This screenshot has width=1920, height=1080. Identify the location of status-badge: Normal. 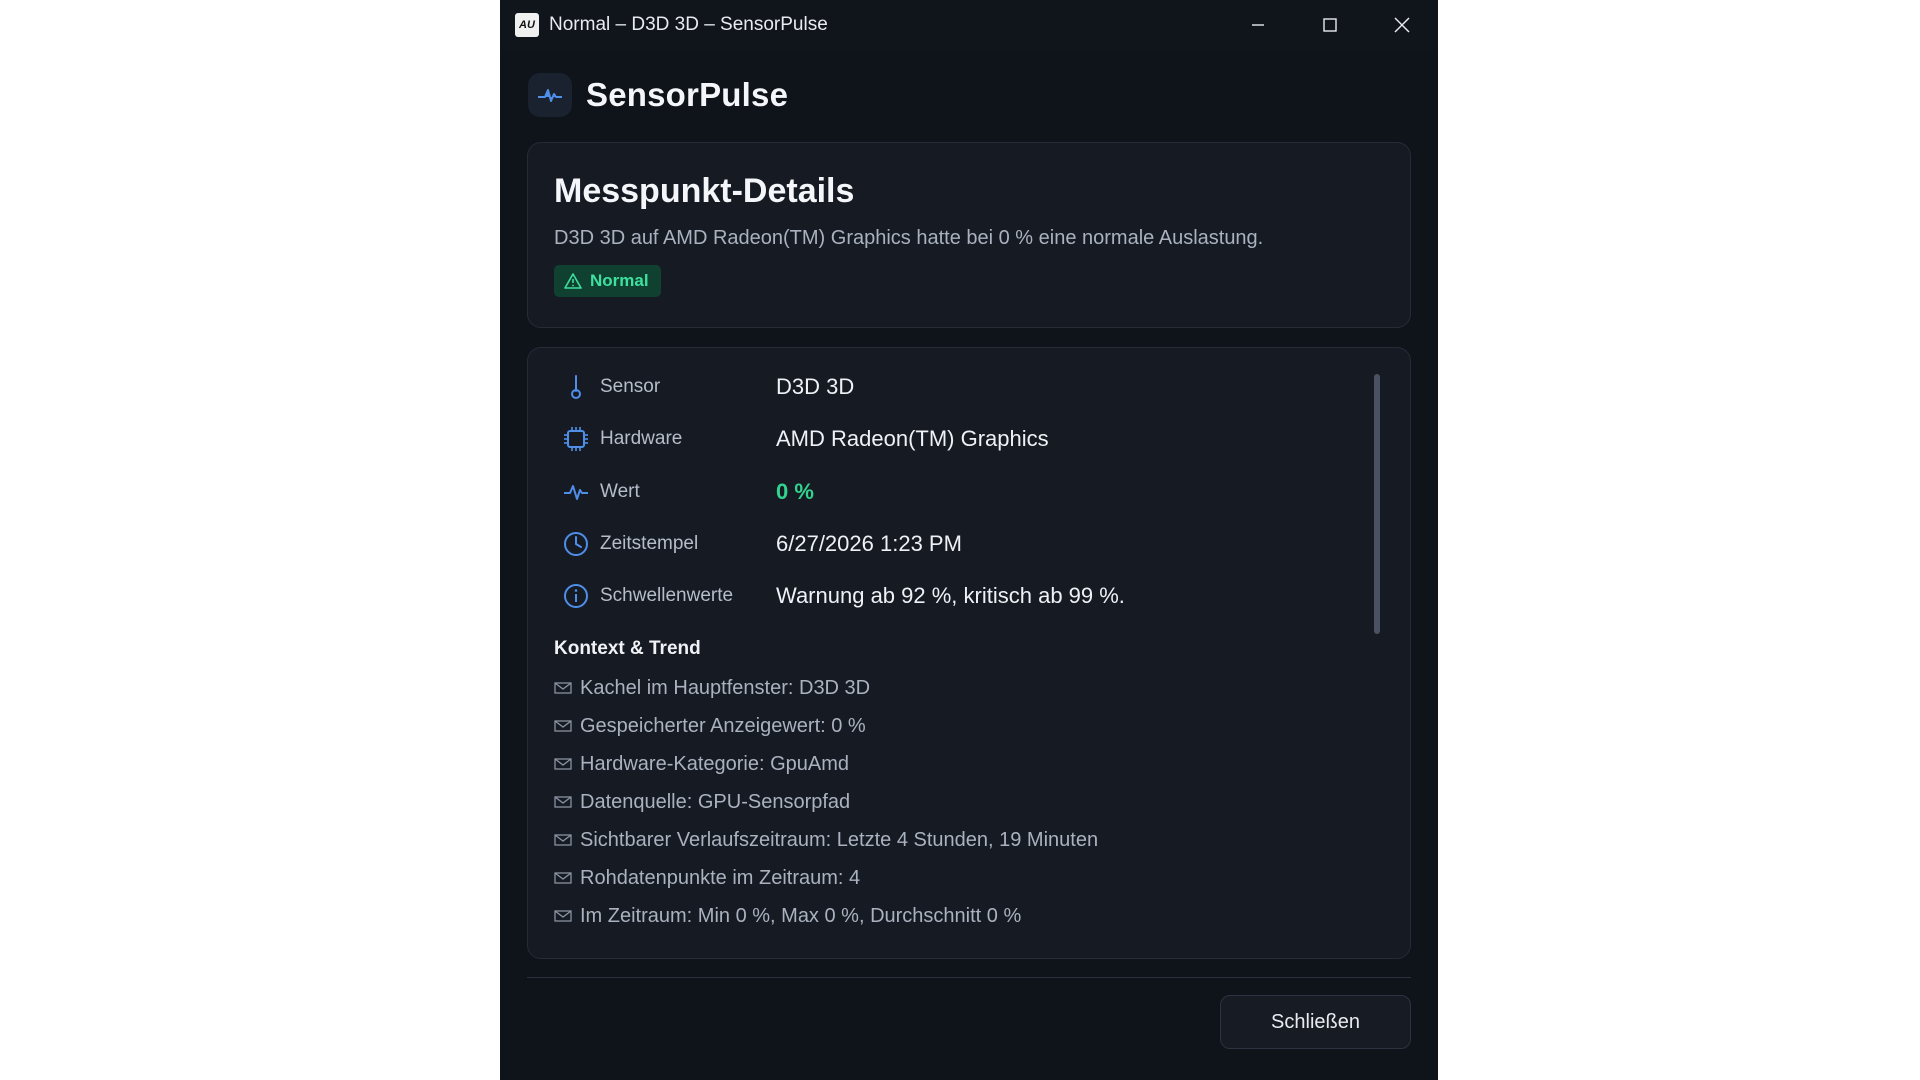
(607, 281).